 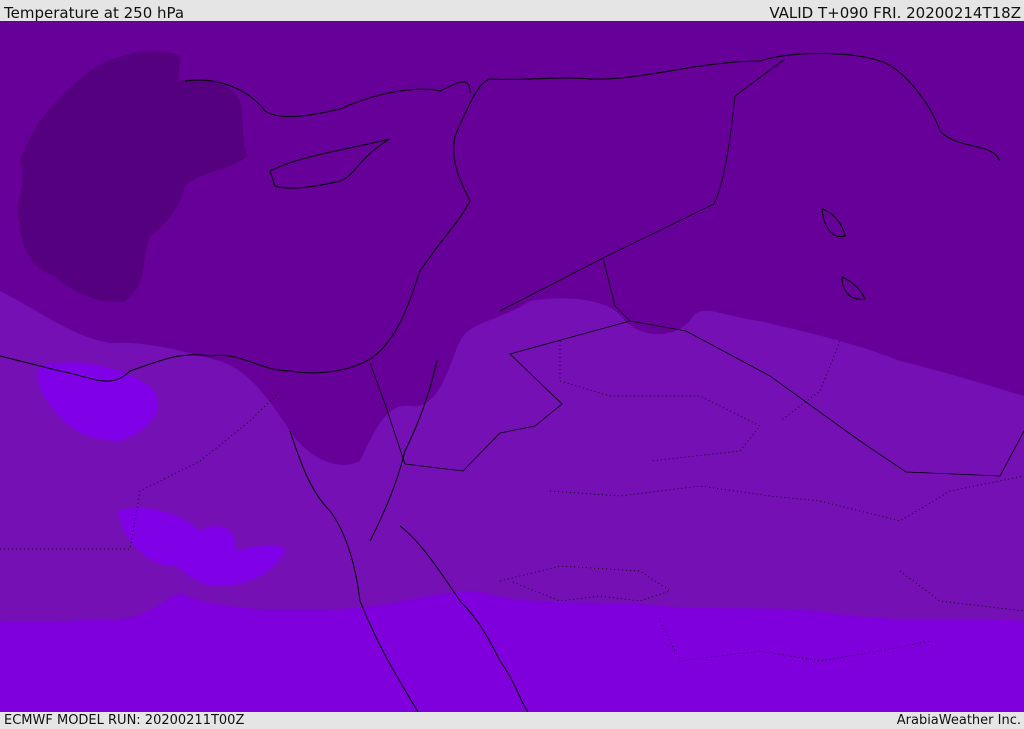 I want to click on map-title: Temperature at 250 hPa, so click(x=94, y=13).